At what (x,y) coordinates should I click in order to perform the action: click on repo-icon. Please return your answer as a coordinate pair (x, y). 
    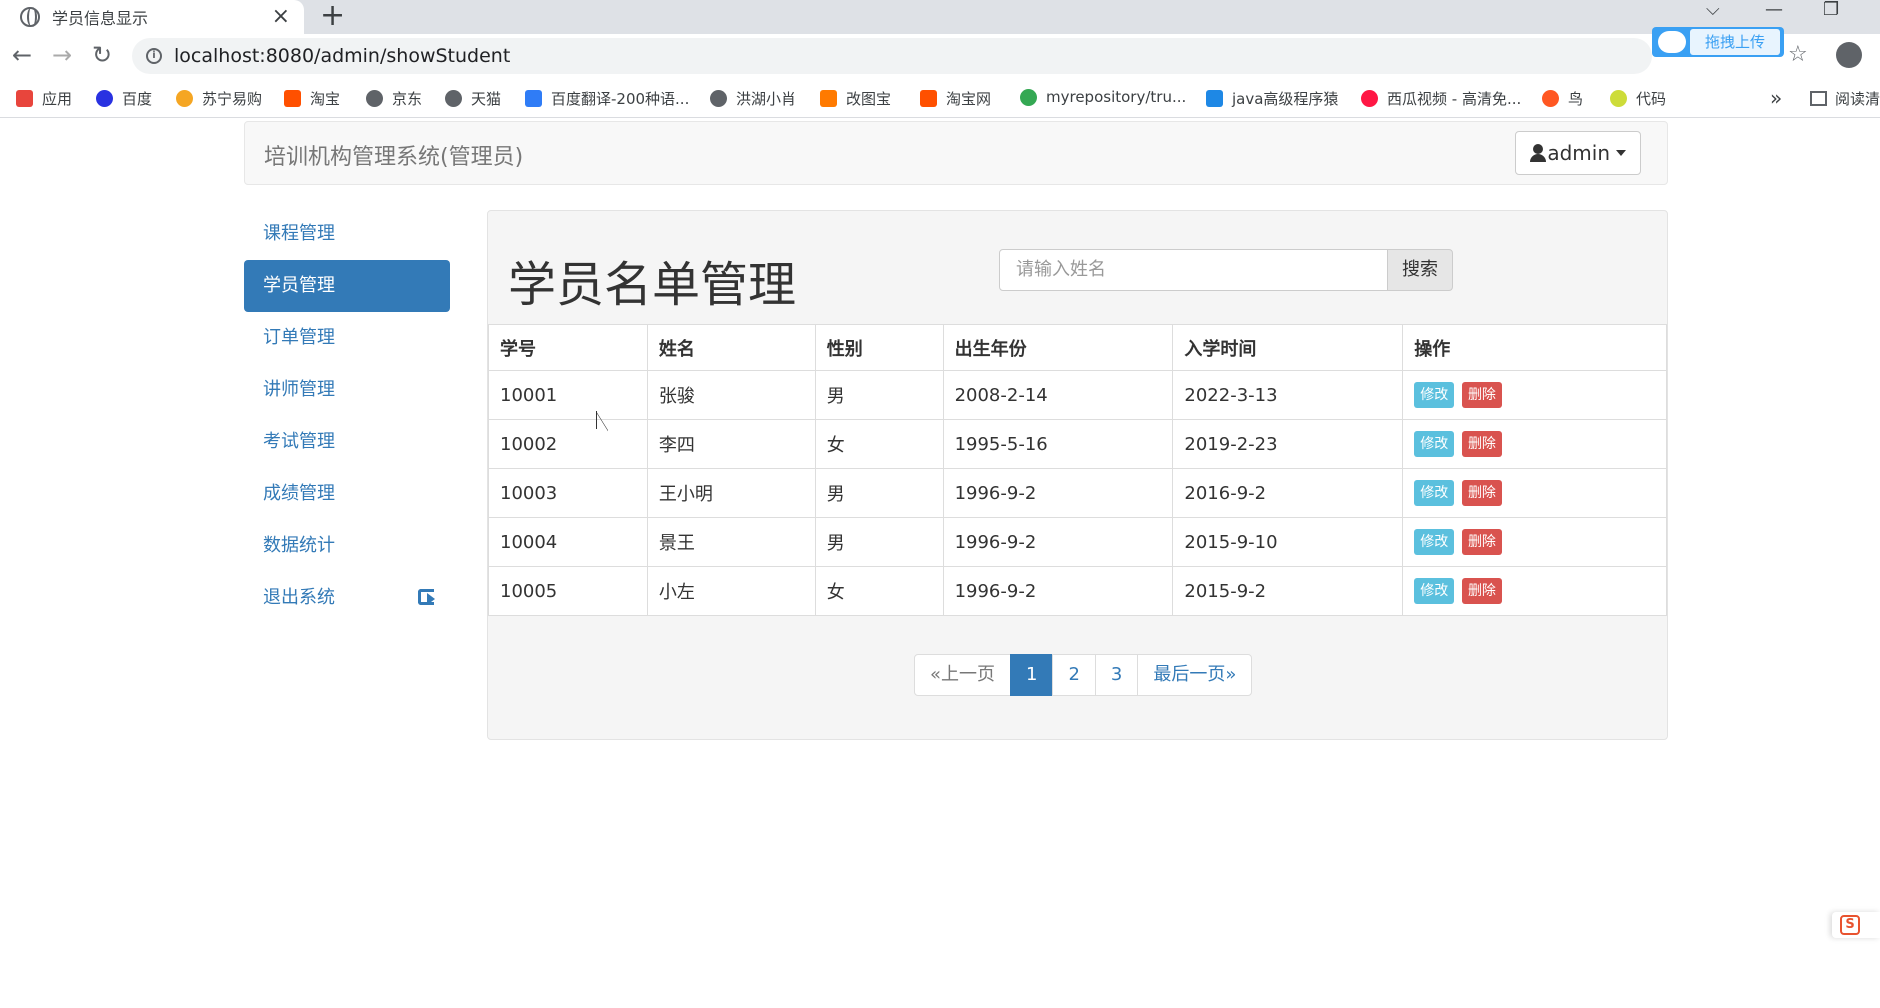
    Looking at the image, I should click on (1028, 97).